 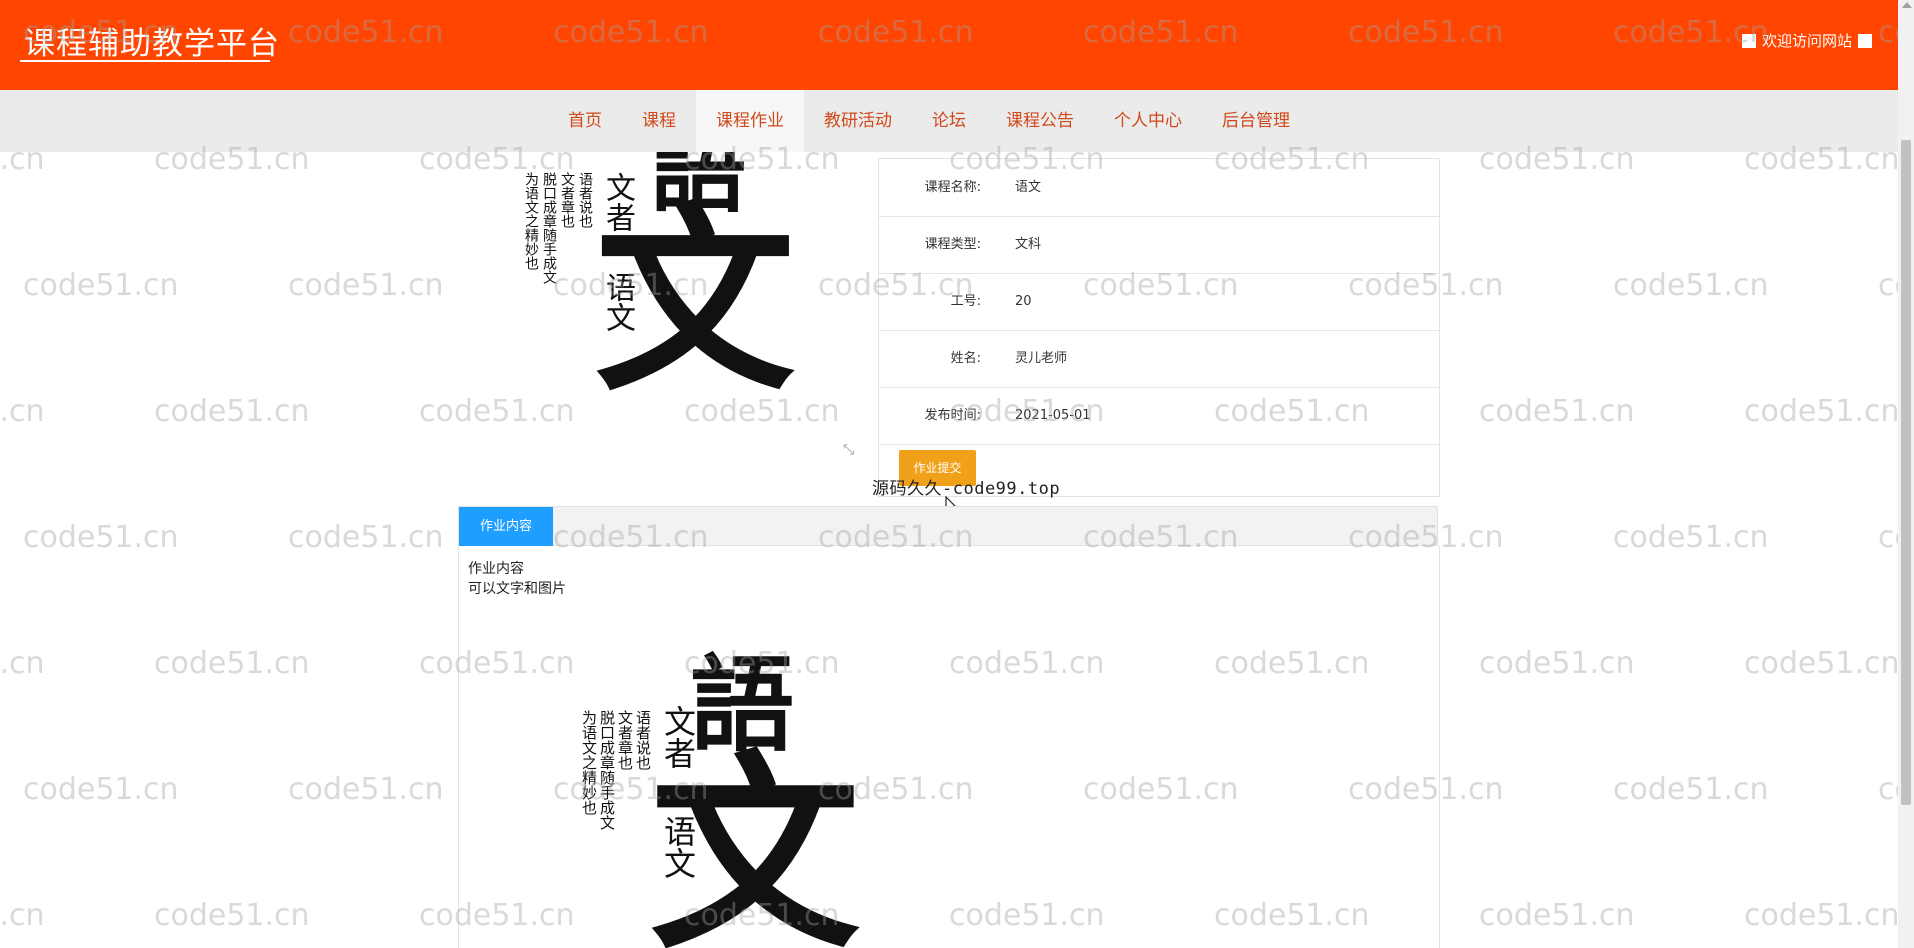 I want to click on detail-label: 发布时间:, so click(x=952, y=415).